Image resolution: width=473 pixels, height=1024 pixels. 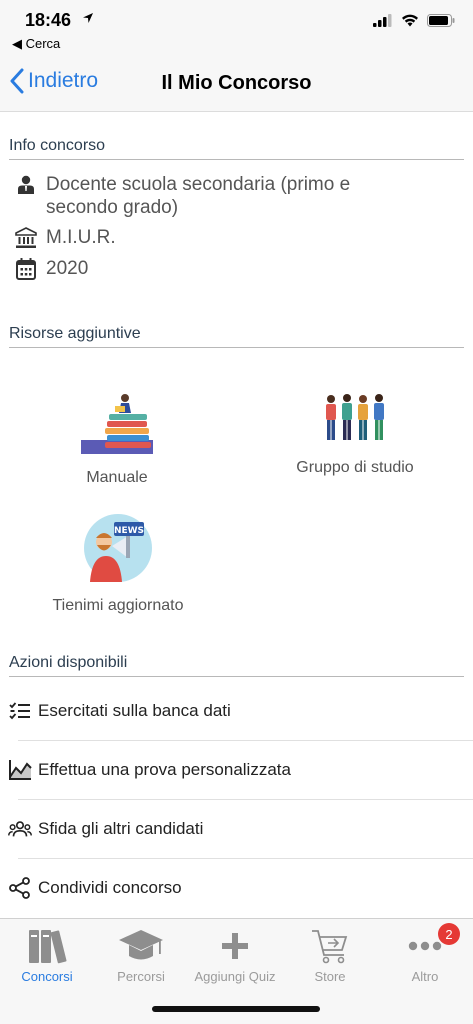 What do you see at coordinates (48, 20) in the screenshot?
I see `status-time: 18:46` at bounding box center [48, 20].